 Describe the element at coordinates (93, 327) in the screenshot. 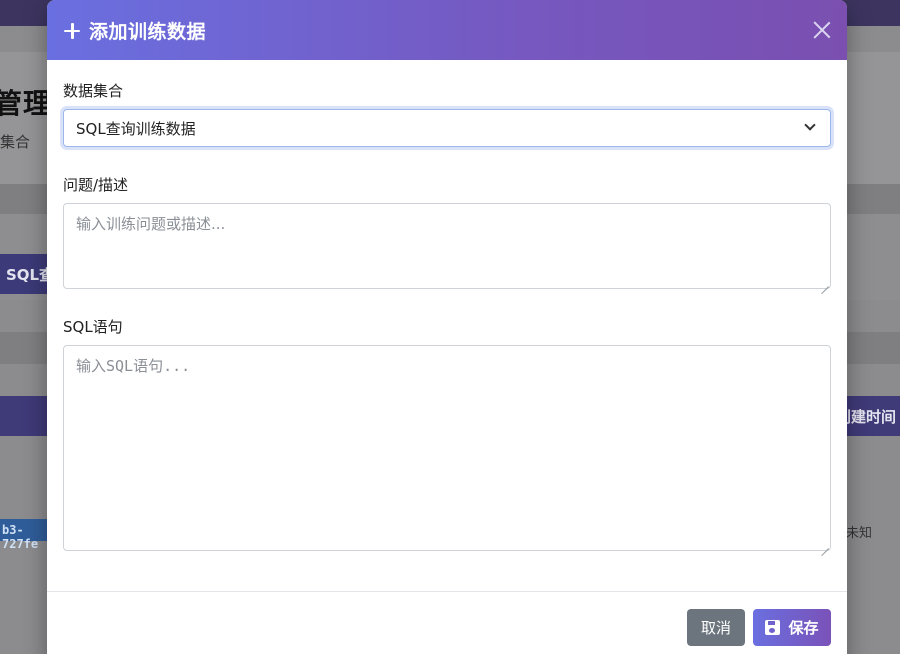

I see `sql-label: SQL语句` at that location.